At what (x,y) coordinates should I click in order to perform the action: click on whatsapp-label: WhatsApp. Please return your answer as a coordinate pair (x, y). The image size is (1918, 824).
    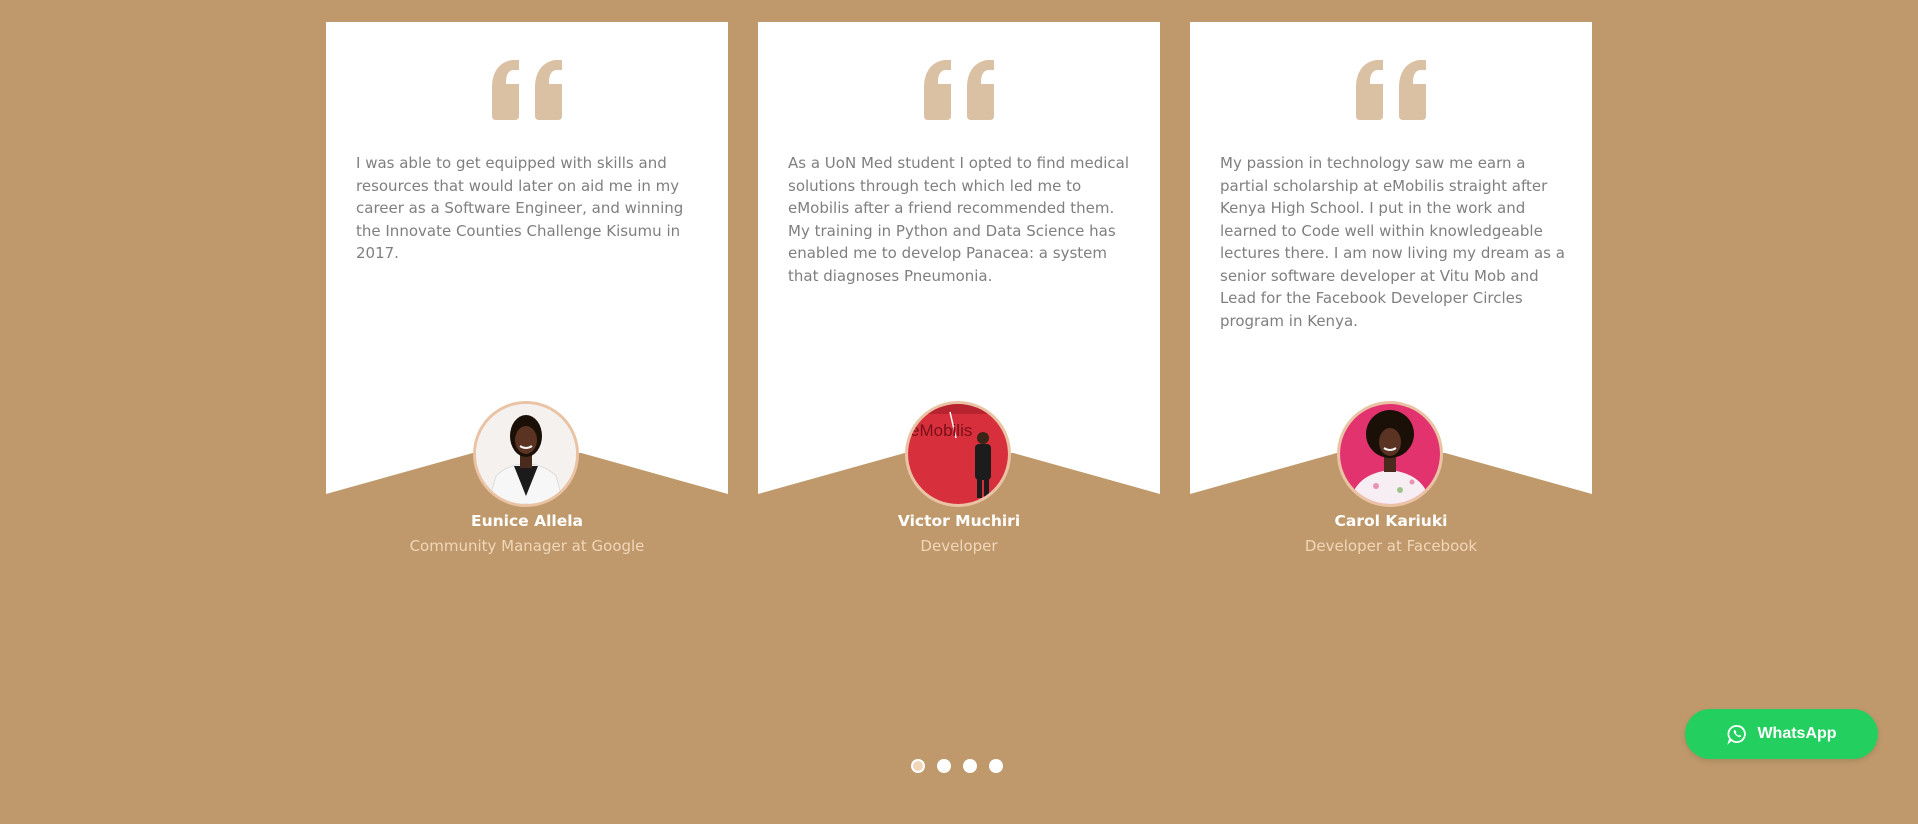
    Looking at the image, I should click on (1797, 733).